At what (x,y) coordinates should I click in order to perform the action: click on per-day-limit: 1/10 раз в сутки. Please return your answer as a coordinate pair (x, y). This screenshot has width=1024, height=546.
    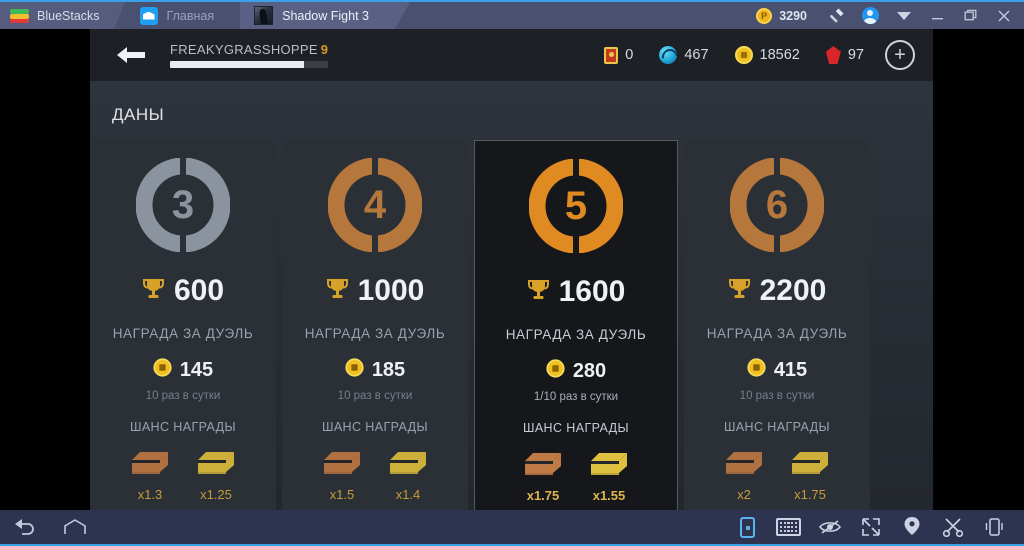
    Looking at the image, I should click on (576, 397).